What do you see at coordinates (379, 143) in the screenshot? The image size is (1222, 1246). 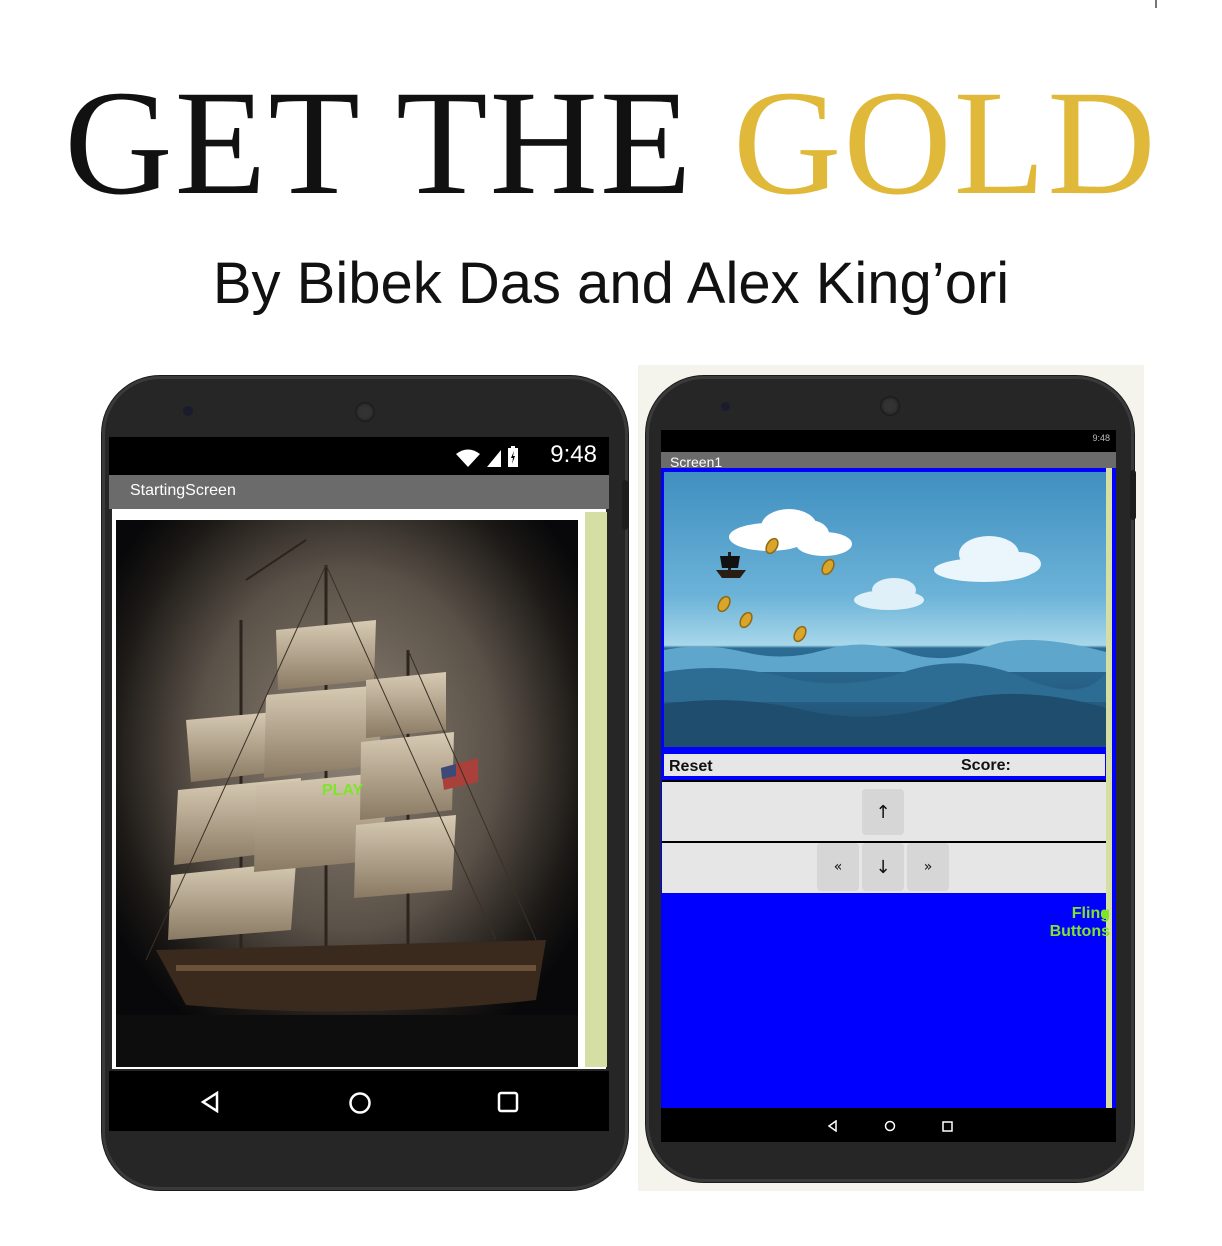 I see `title-word-get-the: GET THE` at bounding box center [379, 143].